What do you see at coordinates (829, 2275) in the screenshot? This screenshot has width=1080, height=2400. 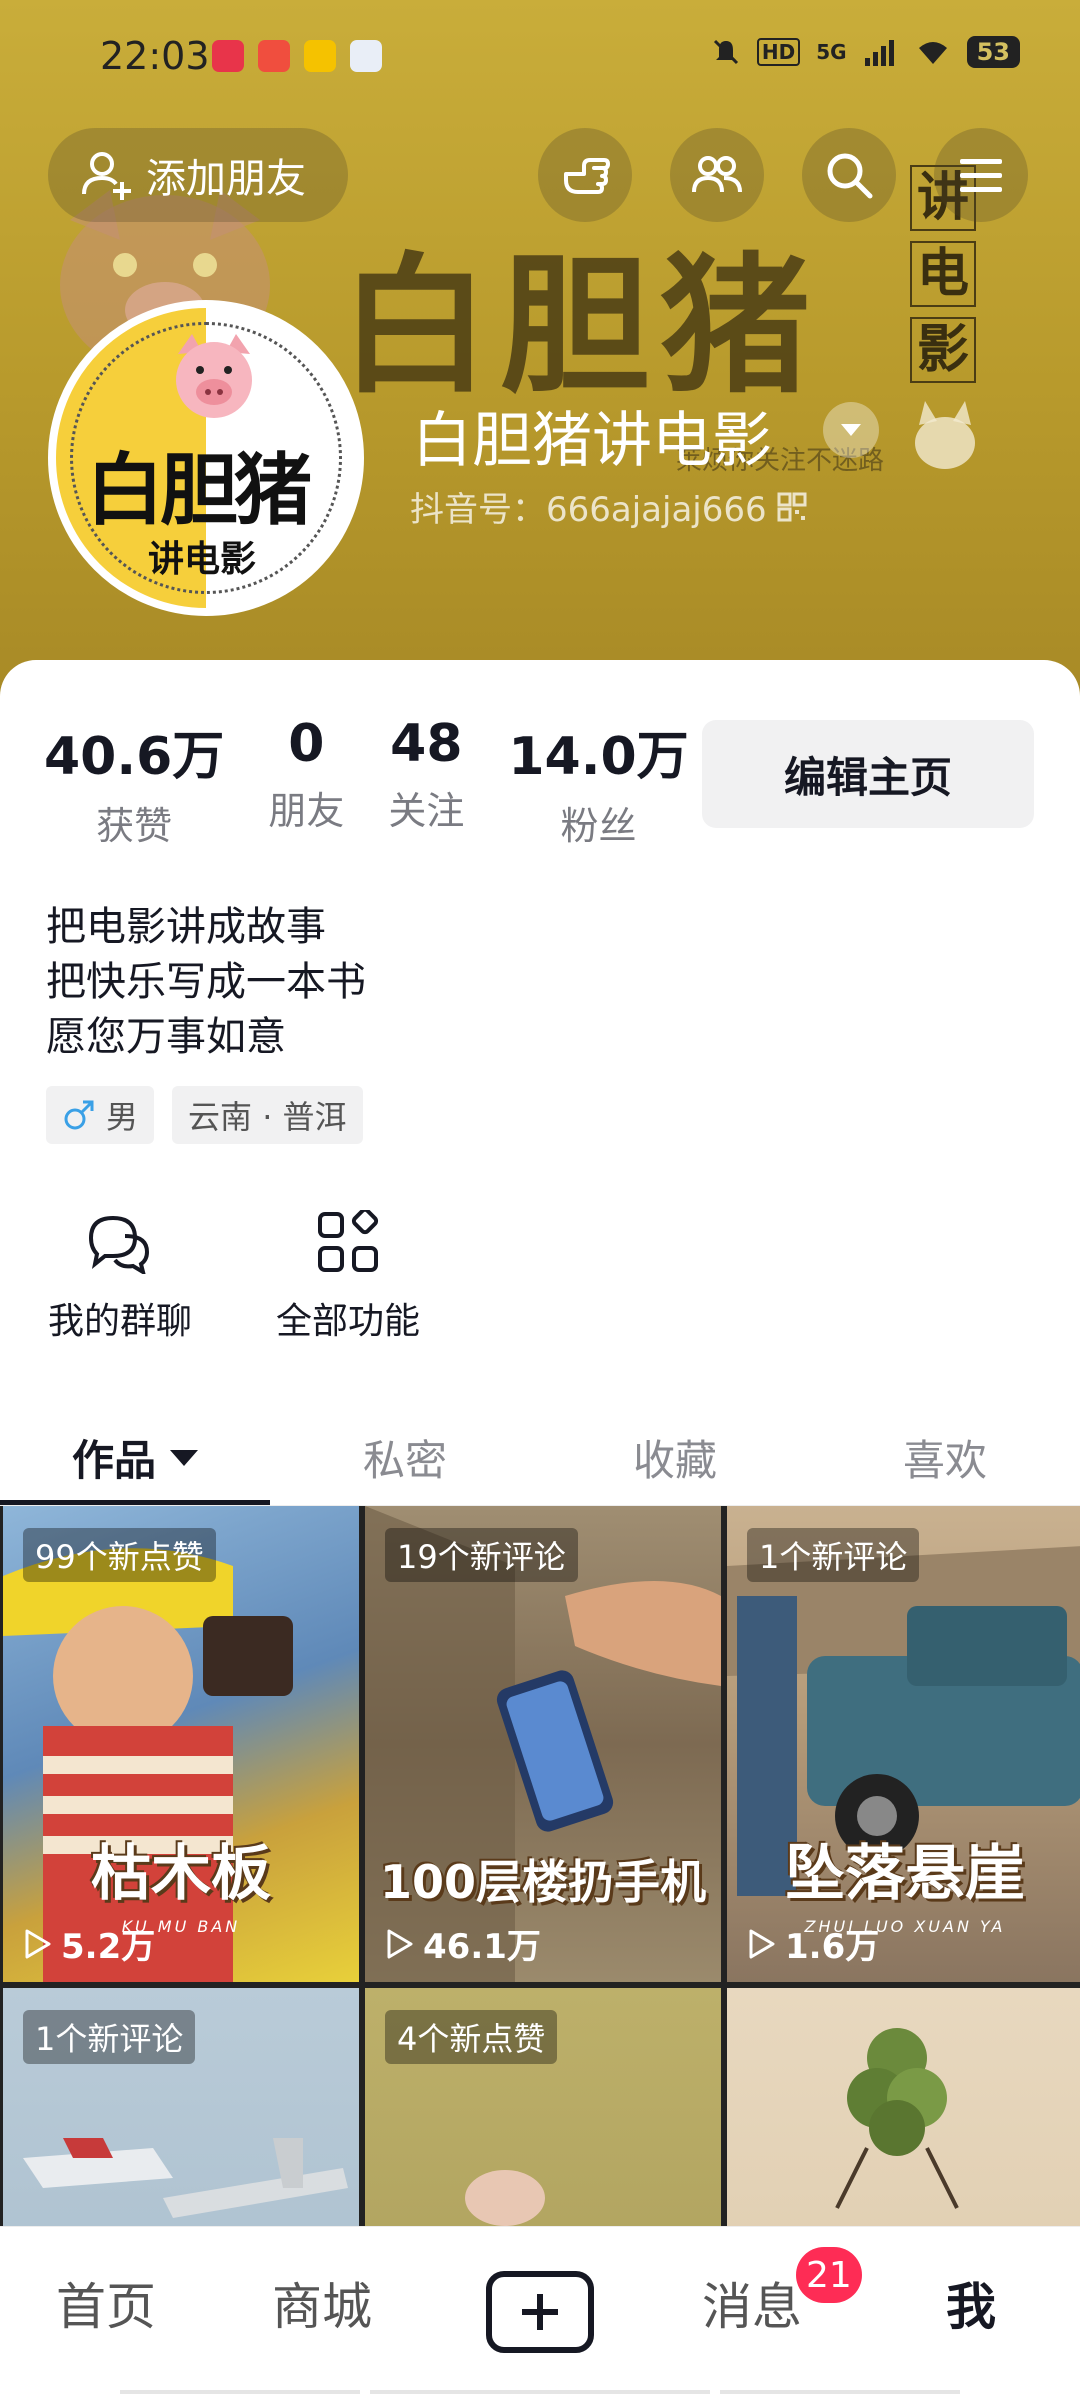 I see `message-count-badge: 21` at bounding box center [829, 2275].